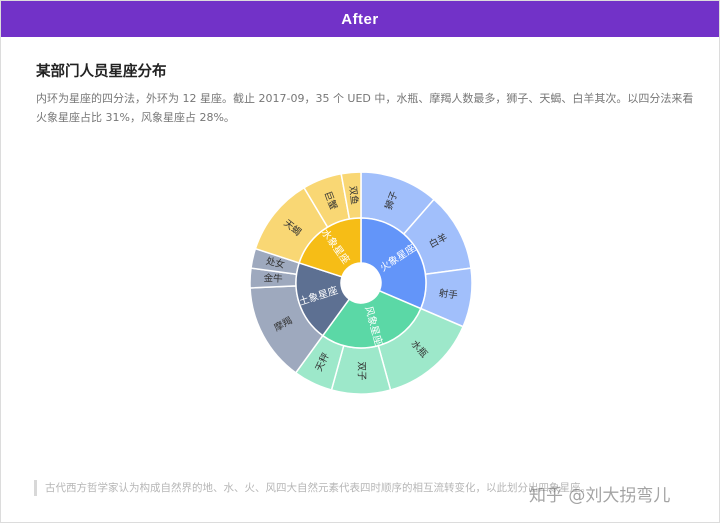  I want to click on outer-label-11: 双鱼, so click(354, 195).